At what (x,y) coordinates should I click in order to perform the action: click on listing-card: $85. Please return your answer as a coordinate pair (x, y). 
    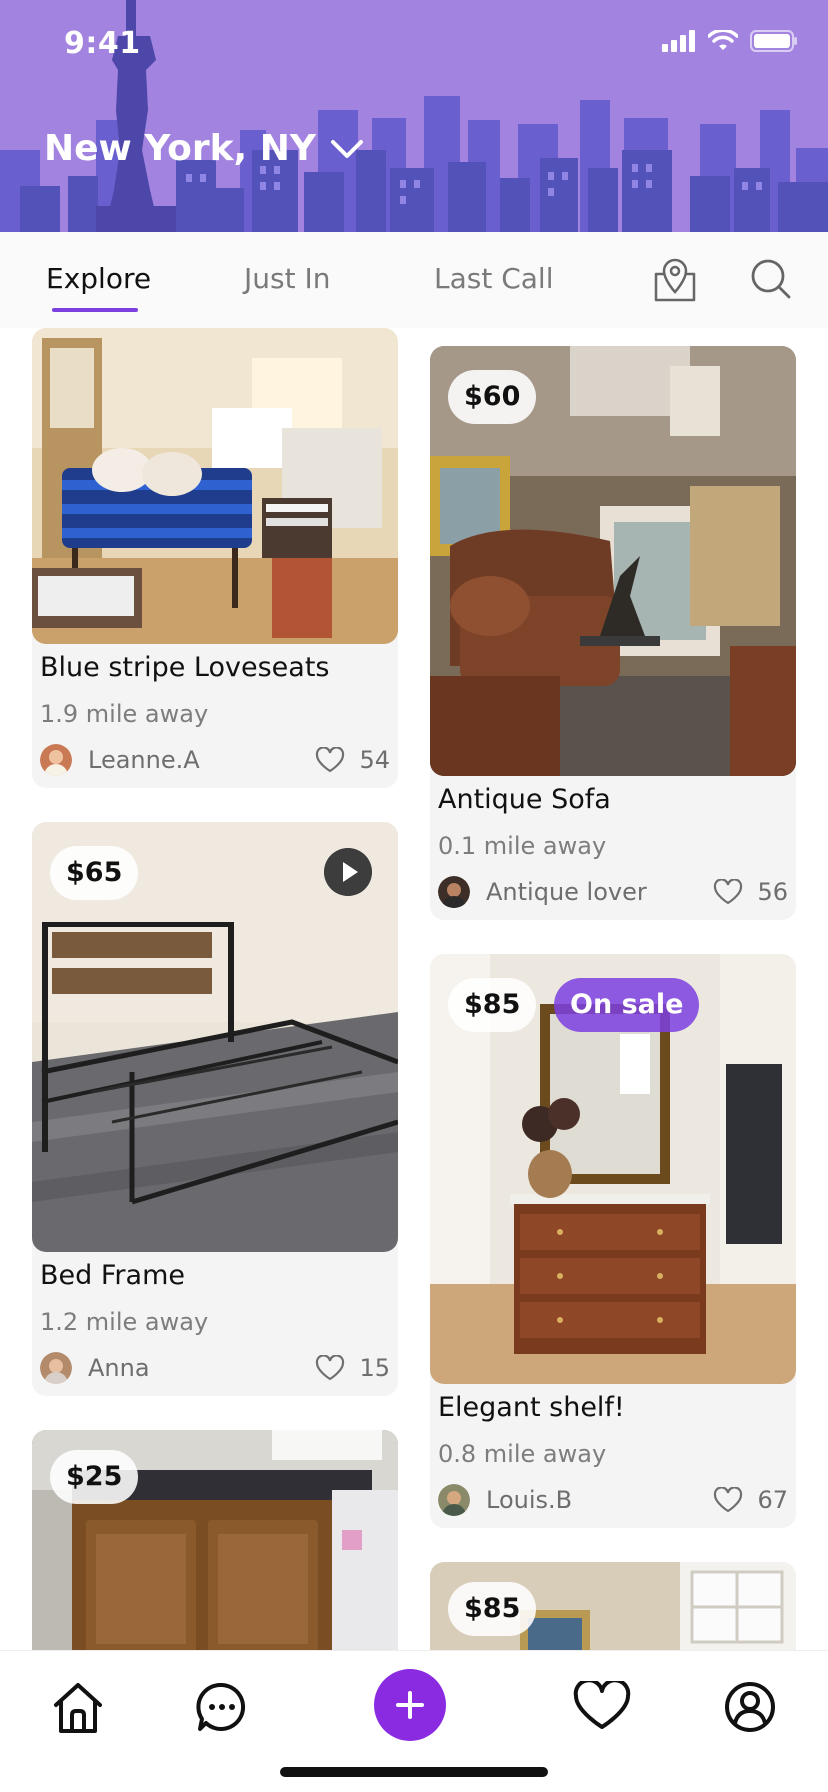
    Looking at the image, I should click on (613, 1606).